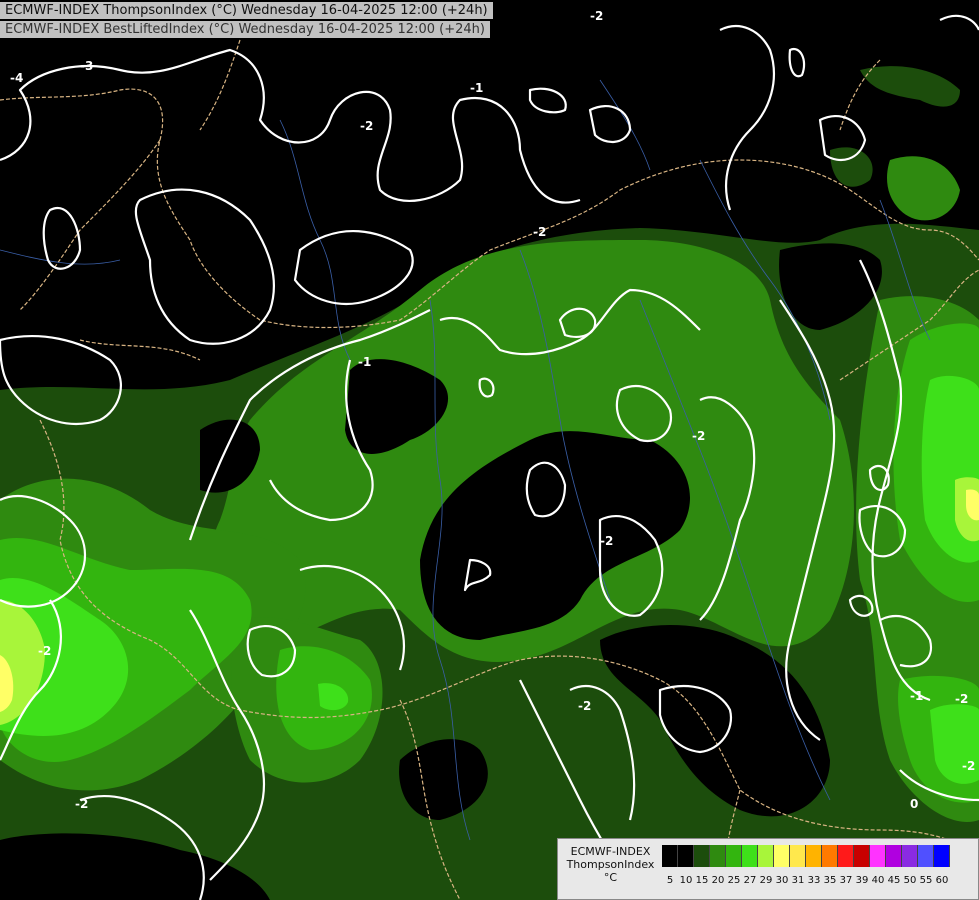 This screenshot has width=979, height=900. I want to click on contour-label: -4, so click(16, 78).